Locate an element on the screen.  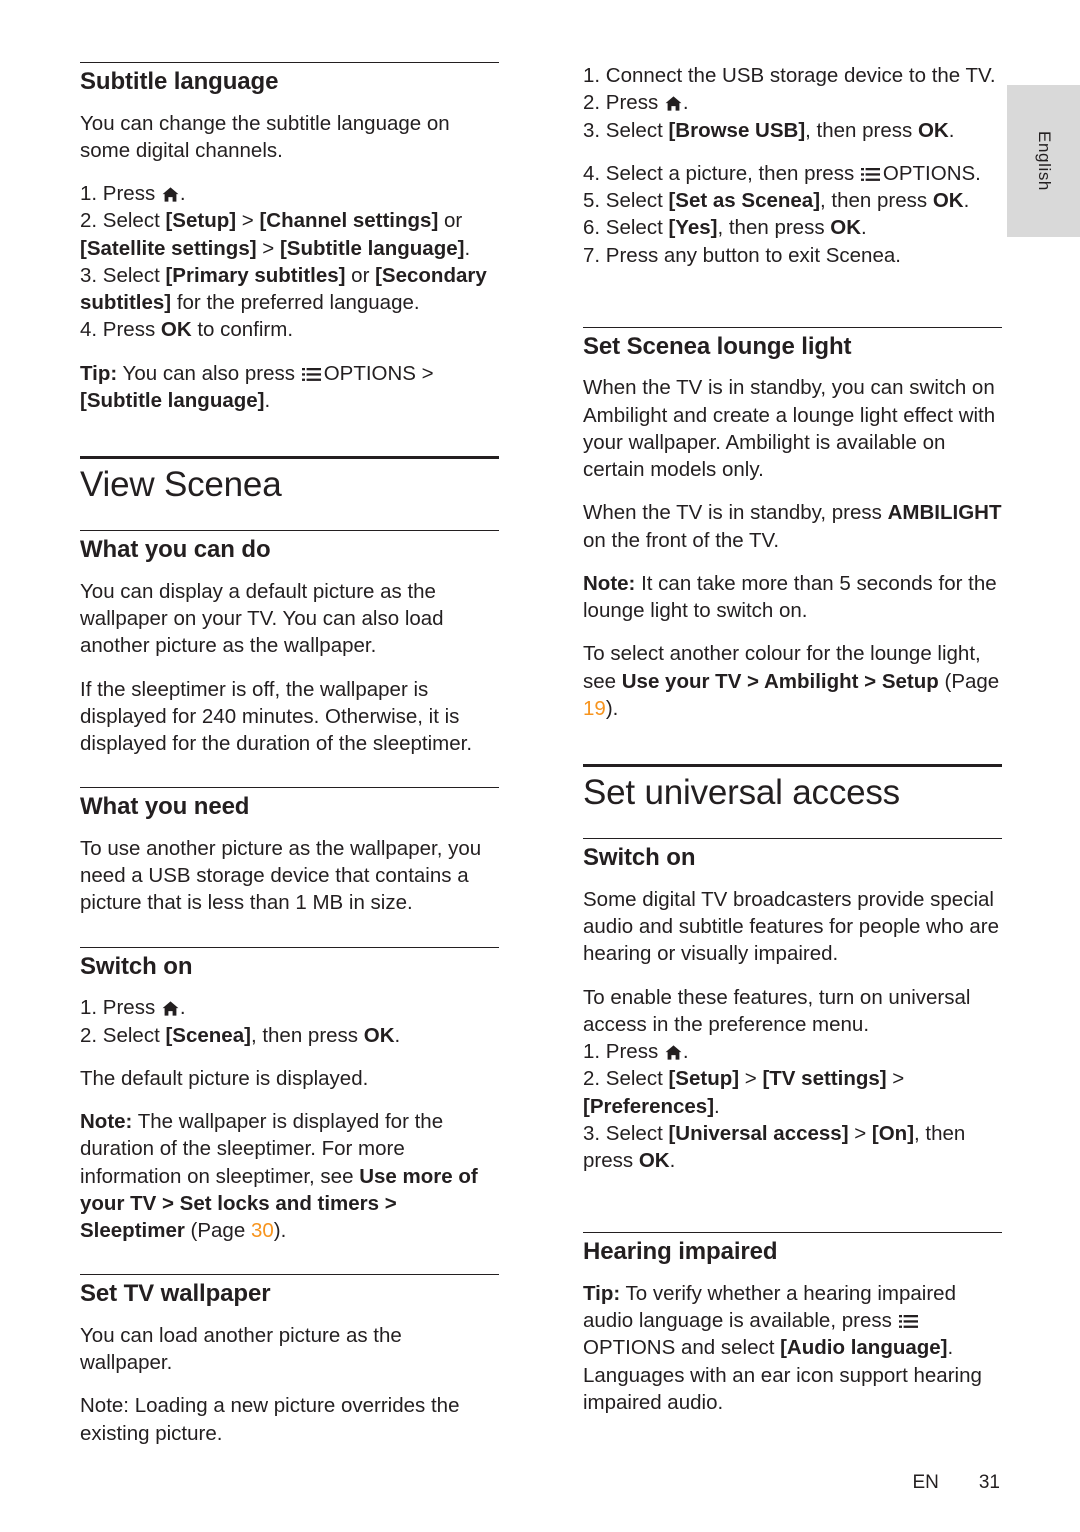
step-4-c: to confirm. is located at coordinates (242, 330).